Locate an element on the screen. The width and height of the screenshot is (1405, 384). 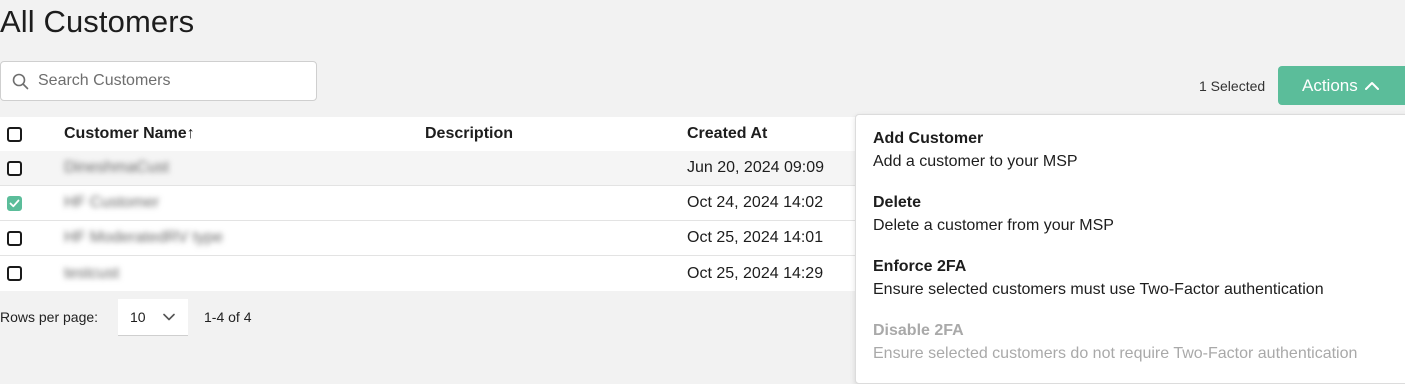
search-icon is located at coordinates (20, 81).